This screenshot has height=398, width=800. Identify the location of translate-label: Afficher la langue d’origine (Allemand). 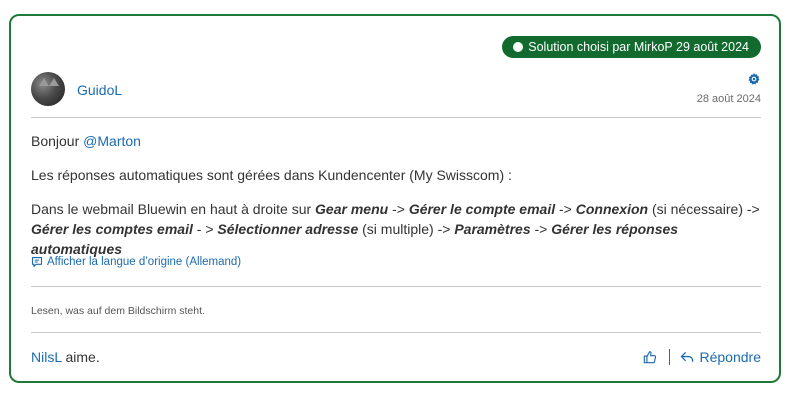
(144, 262).